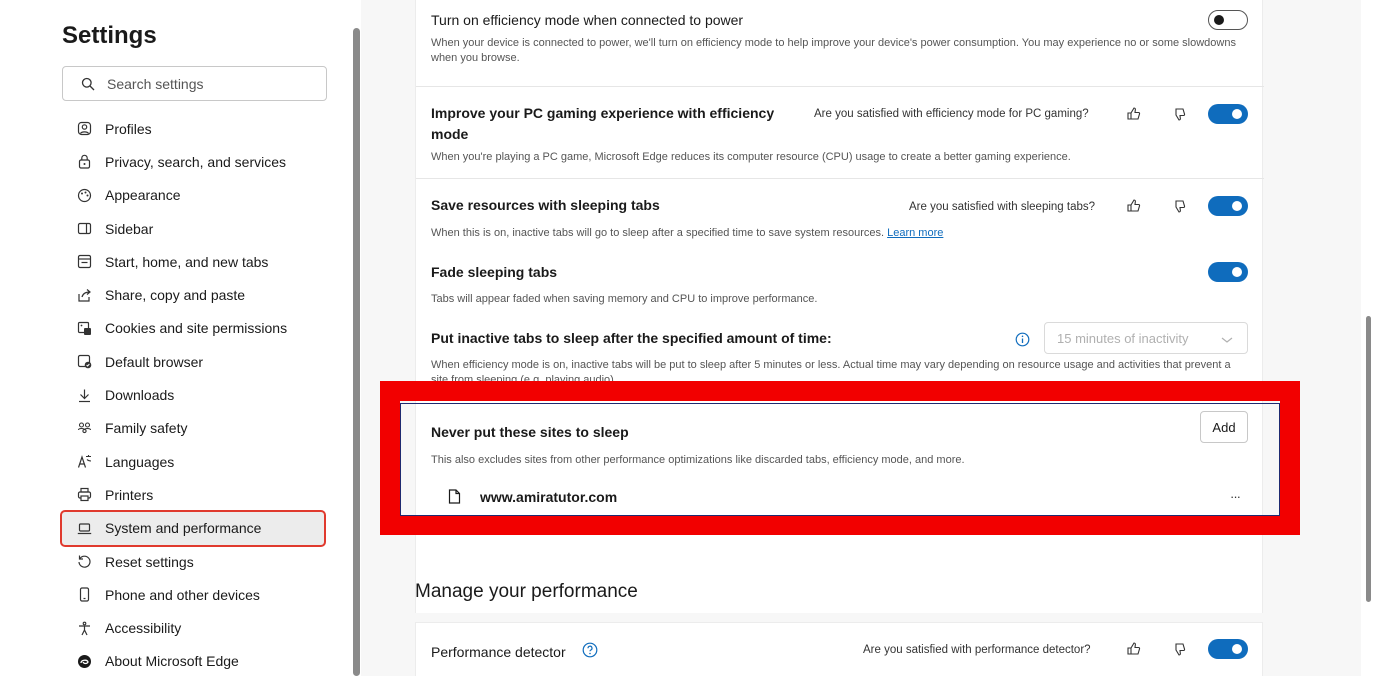  What do you see at coordinates (84, 228) in the screenshot?
I see `sidebar-icon` at bounding box center [84, 228].